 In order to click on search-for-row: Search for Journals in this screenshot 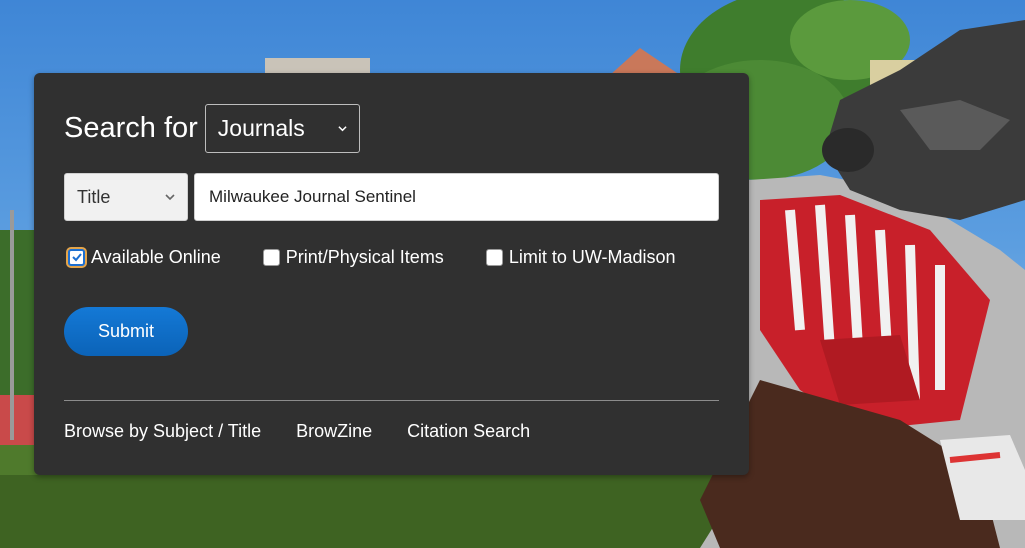, I will do `click(212, 128)`.